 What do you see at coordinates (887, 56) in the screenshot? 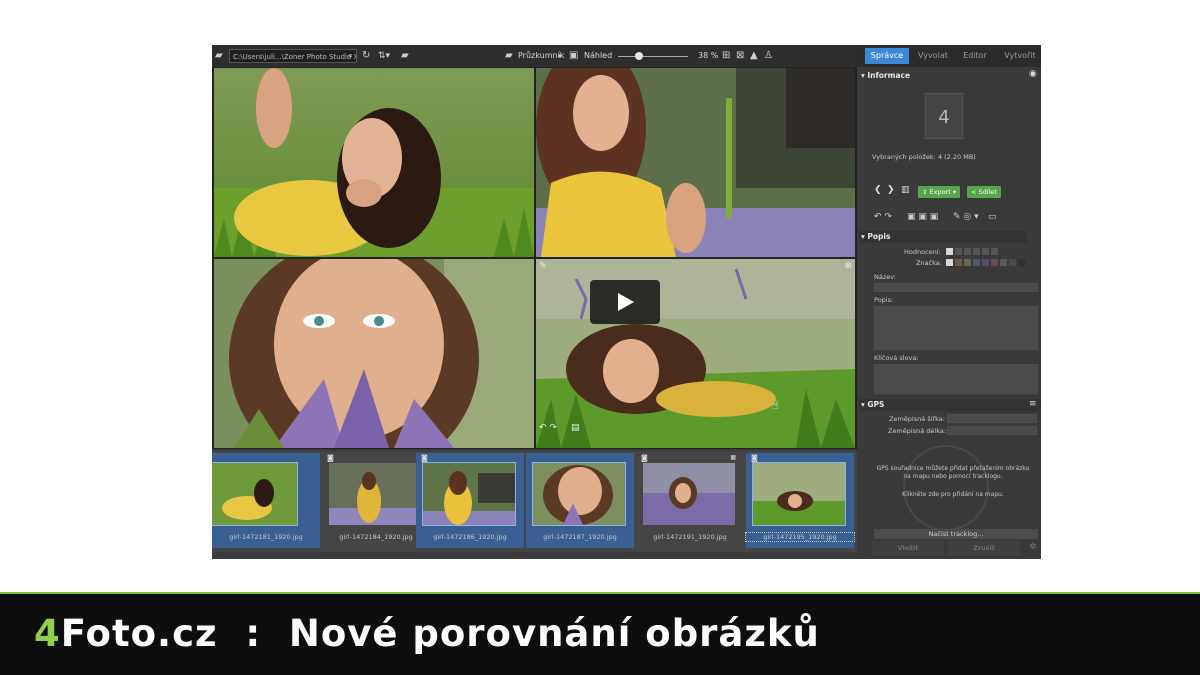
I see `tab-manager: Správce` at bounding box center [887, 56].